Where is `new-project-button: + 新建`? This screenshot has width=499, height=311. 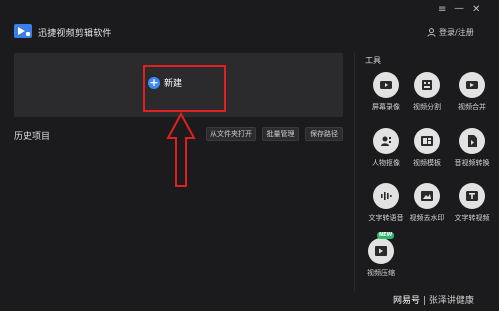 new-project-button: + 新建 is located at coordinates (165, 82).